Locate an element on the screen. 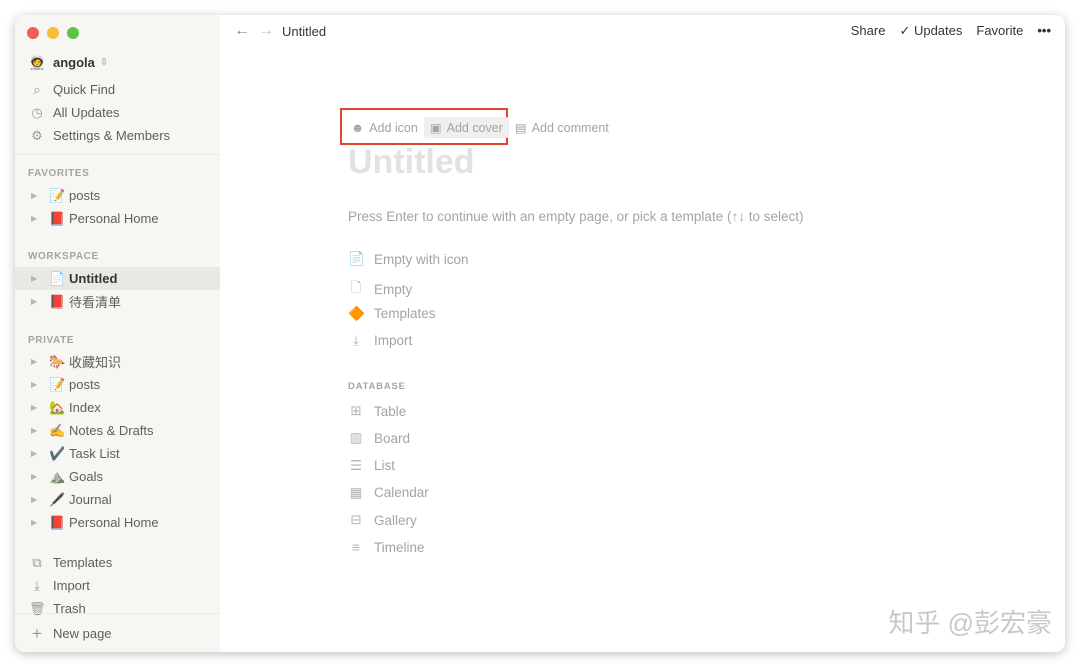 Image resolution: width=1080 pixels, height=668 pixels. database-option: ▦ Calendar is located at coordinates (388, 493).